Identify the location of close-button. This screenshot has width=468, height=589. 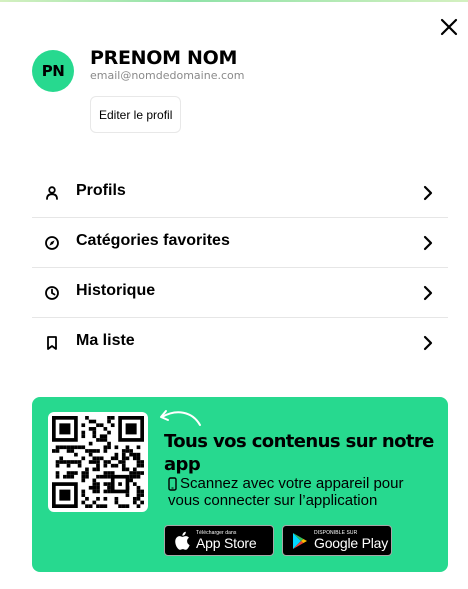
(449, 27).